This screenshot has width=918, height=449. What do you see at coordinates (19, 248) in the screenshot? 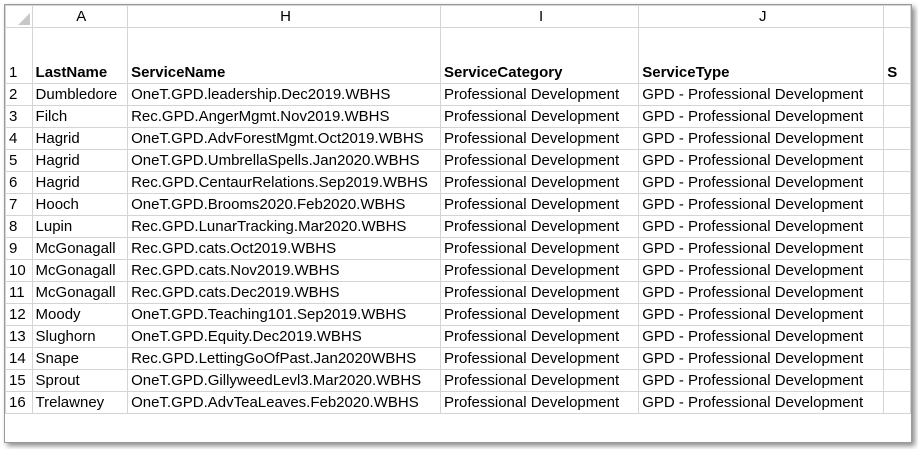
I see `row-number: 9` at bounding box center [19, 248].